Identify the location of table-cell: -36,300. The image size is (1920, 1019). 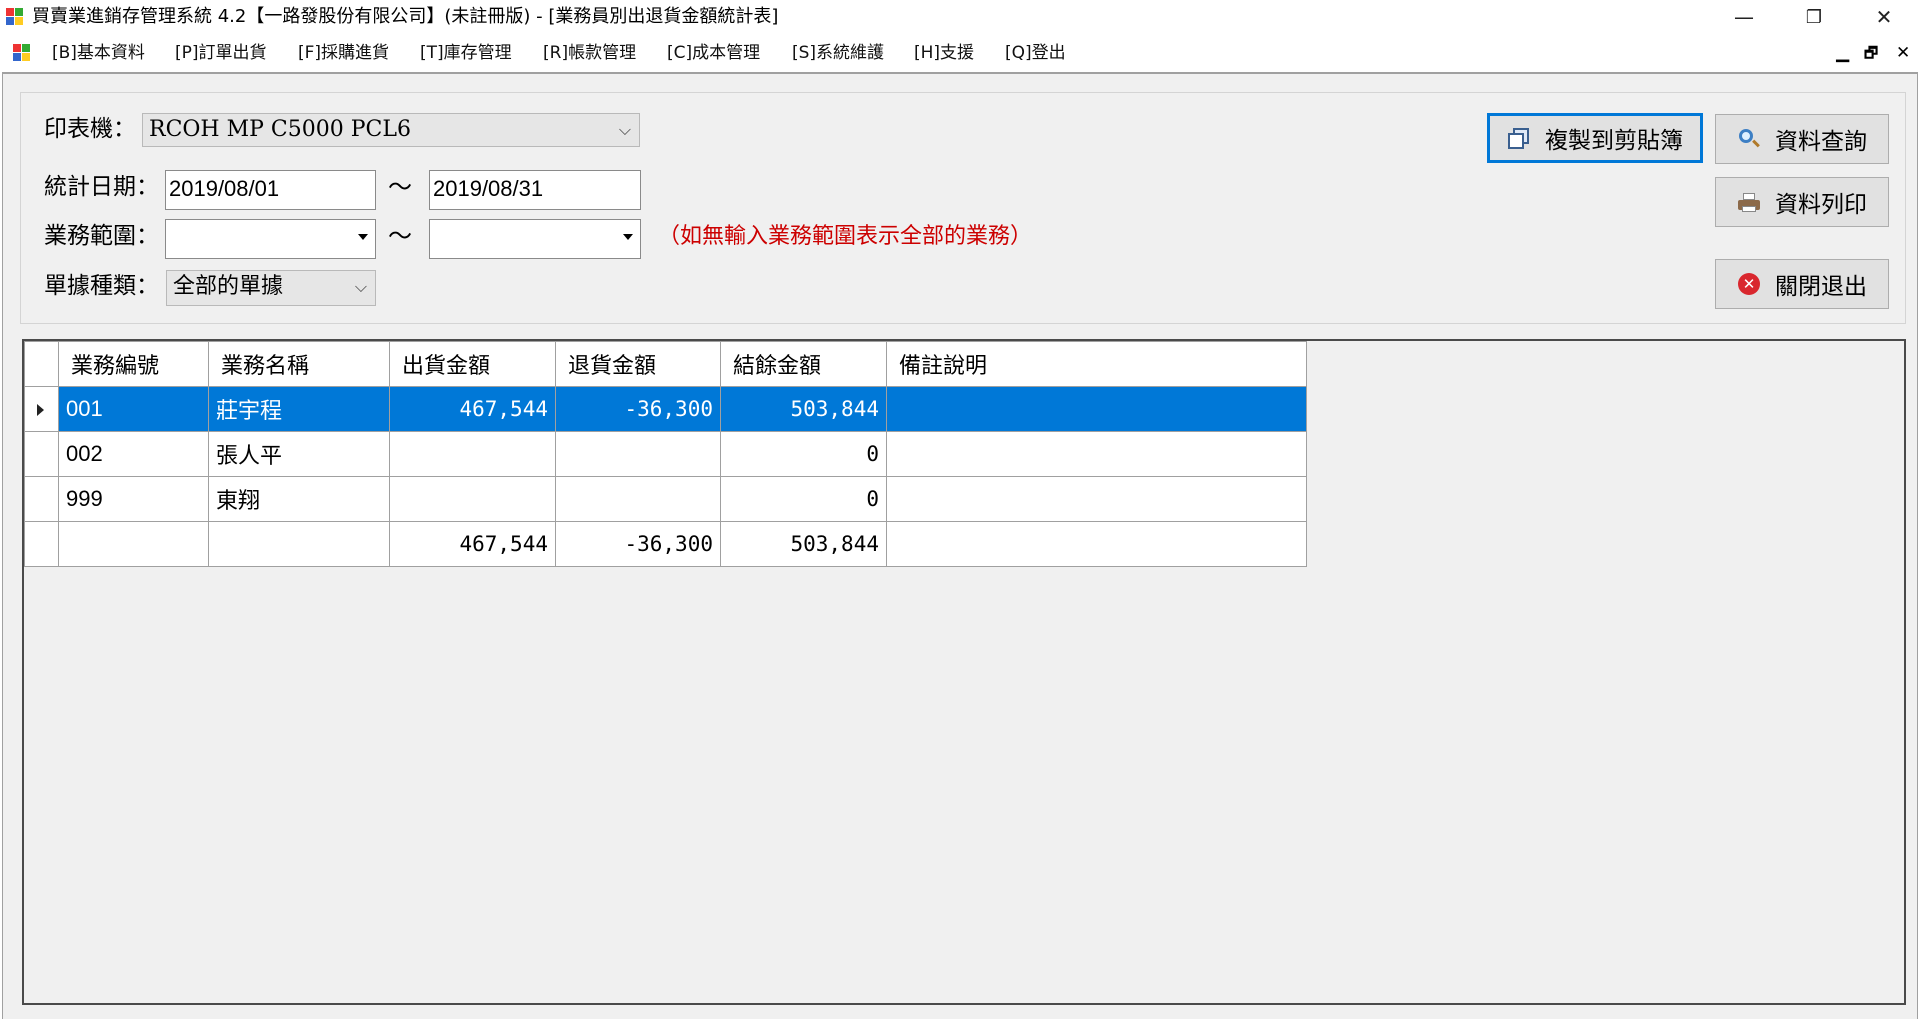
(638, 409).